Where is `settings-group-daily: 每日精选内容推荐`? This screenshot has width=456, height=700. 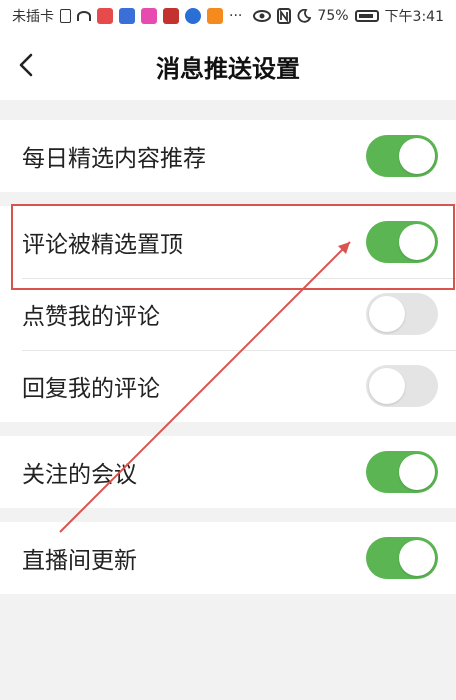 settings-group-daily: 每日精选内容推荐 is located at coordinates (228, 156).